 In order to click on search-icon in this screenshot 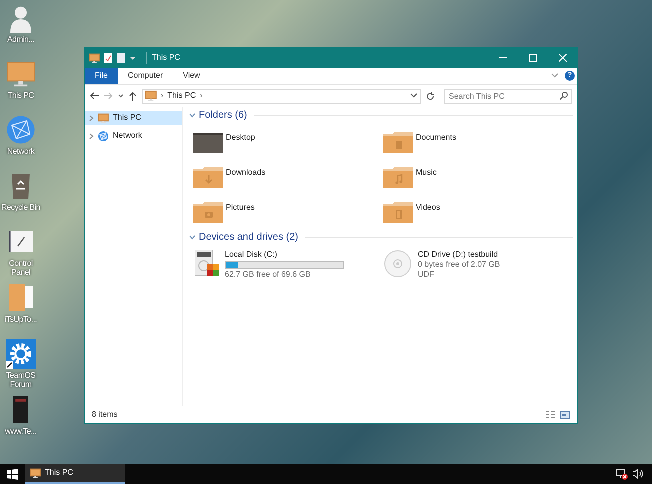, I will do `click(564, 96)`.